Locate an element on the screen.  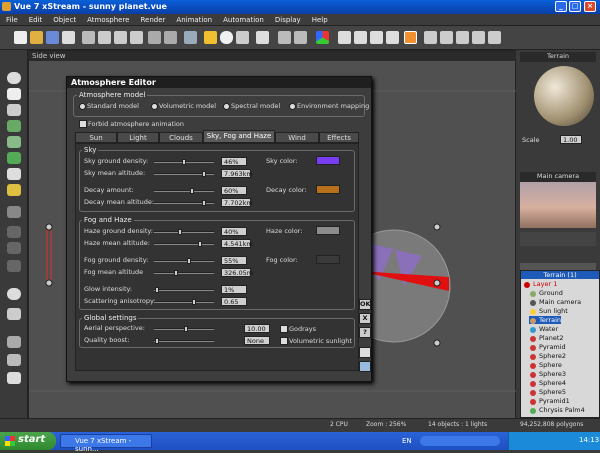
layer-item: Pyramid1 is located at coordinates (549, 401).